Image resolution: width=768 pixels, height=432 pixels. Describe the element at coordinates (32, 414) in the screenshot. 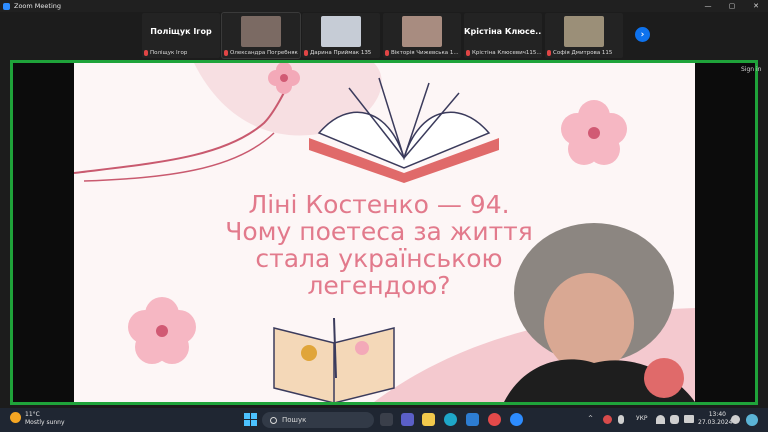

I see `weather-temp: 11°C` at that location.